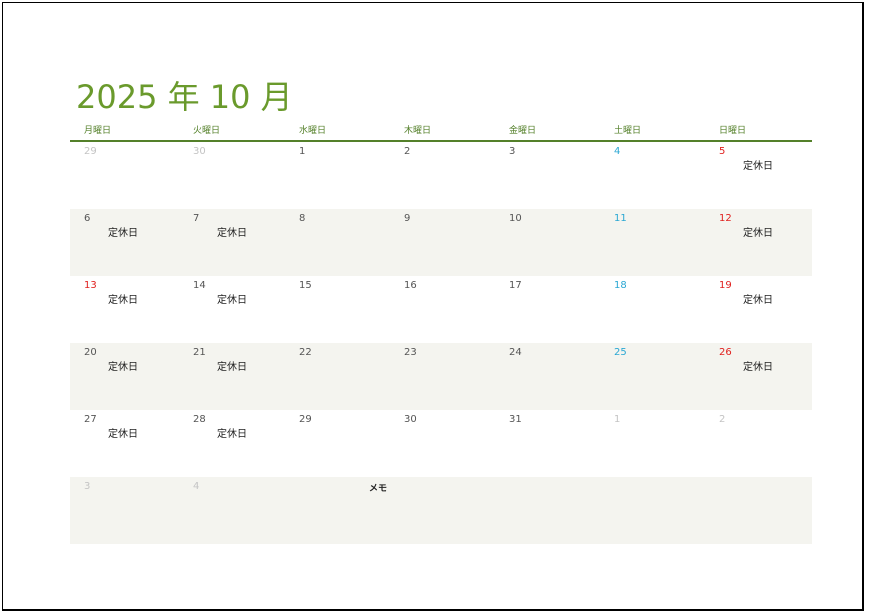  I want to click on day-number: 26, so click(725, 352).